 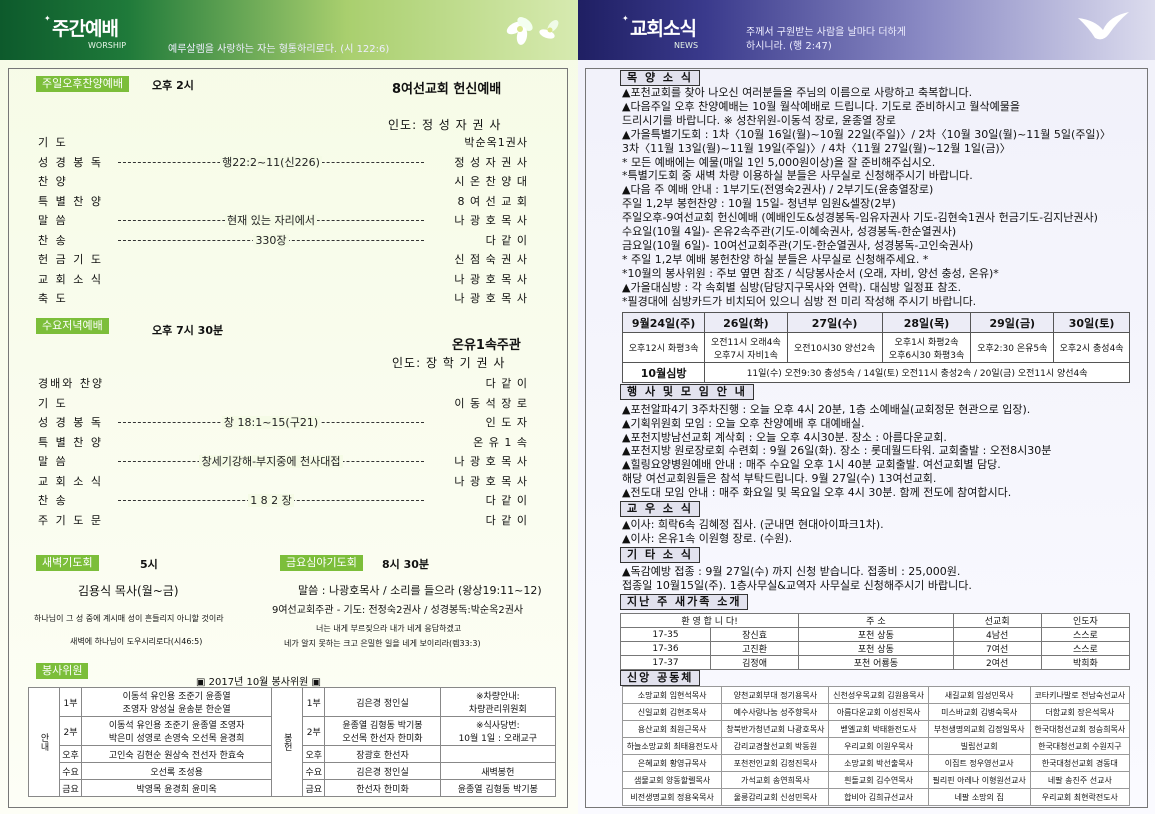 I want to click on newcomer-cell: 김정애, so click(x=754, y=662).